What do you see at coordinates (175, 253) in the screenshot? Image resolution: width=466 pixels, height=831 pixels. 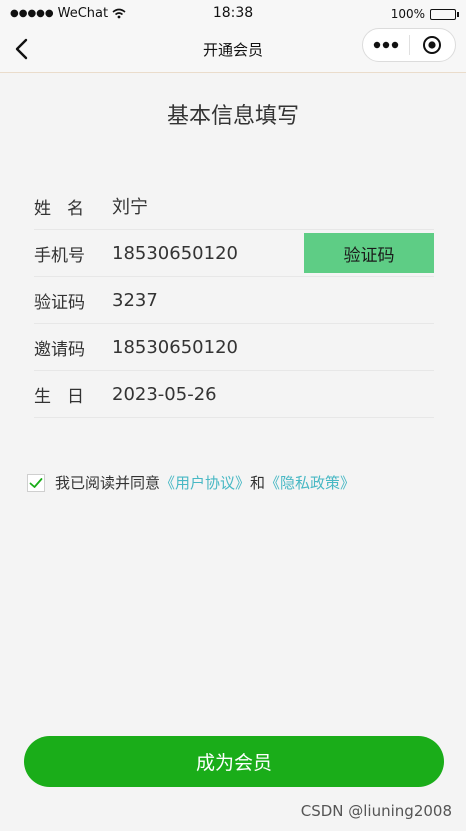 I see `phone-input: 18530650120` at bounding box center [175, 253].